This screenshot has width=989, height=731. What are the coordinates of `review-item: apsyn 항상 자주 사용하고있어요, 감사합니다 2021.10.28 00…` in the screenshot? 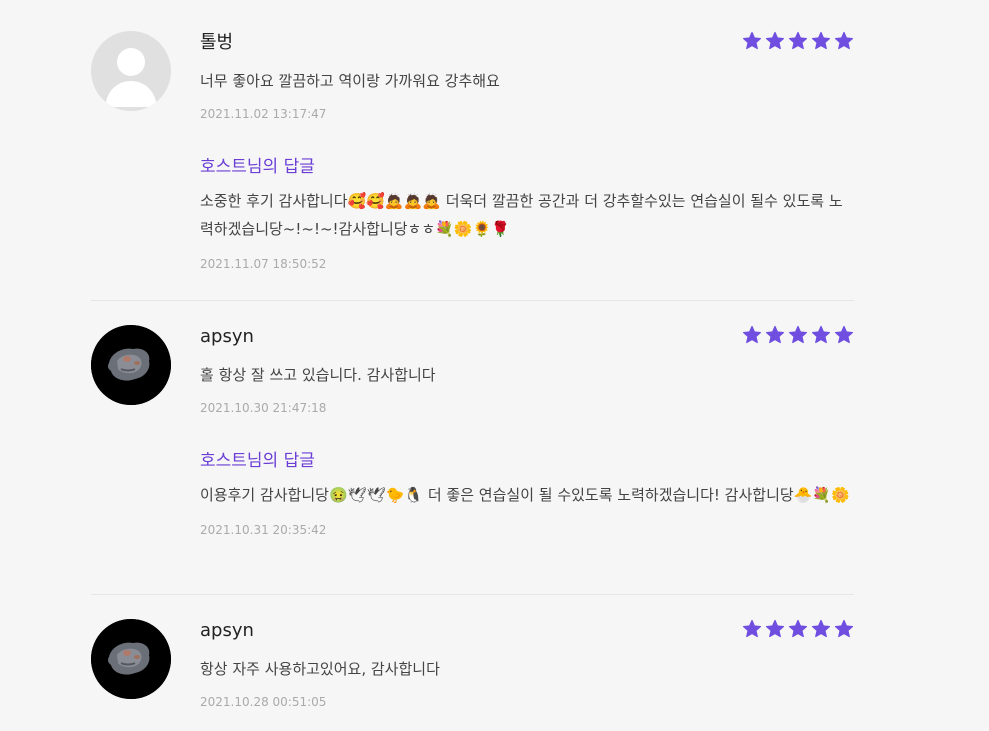 It's located at (472, 674).